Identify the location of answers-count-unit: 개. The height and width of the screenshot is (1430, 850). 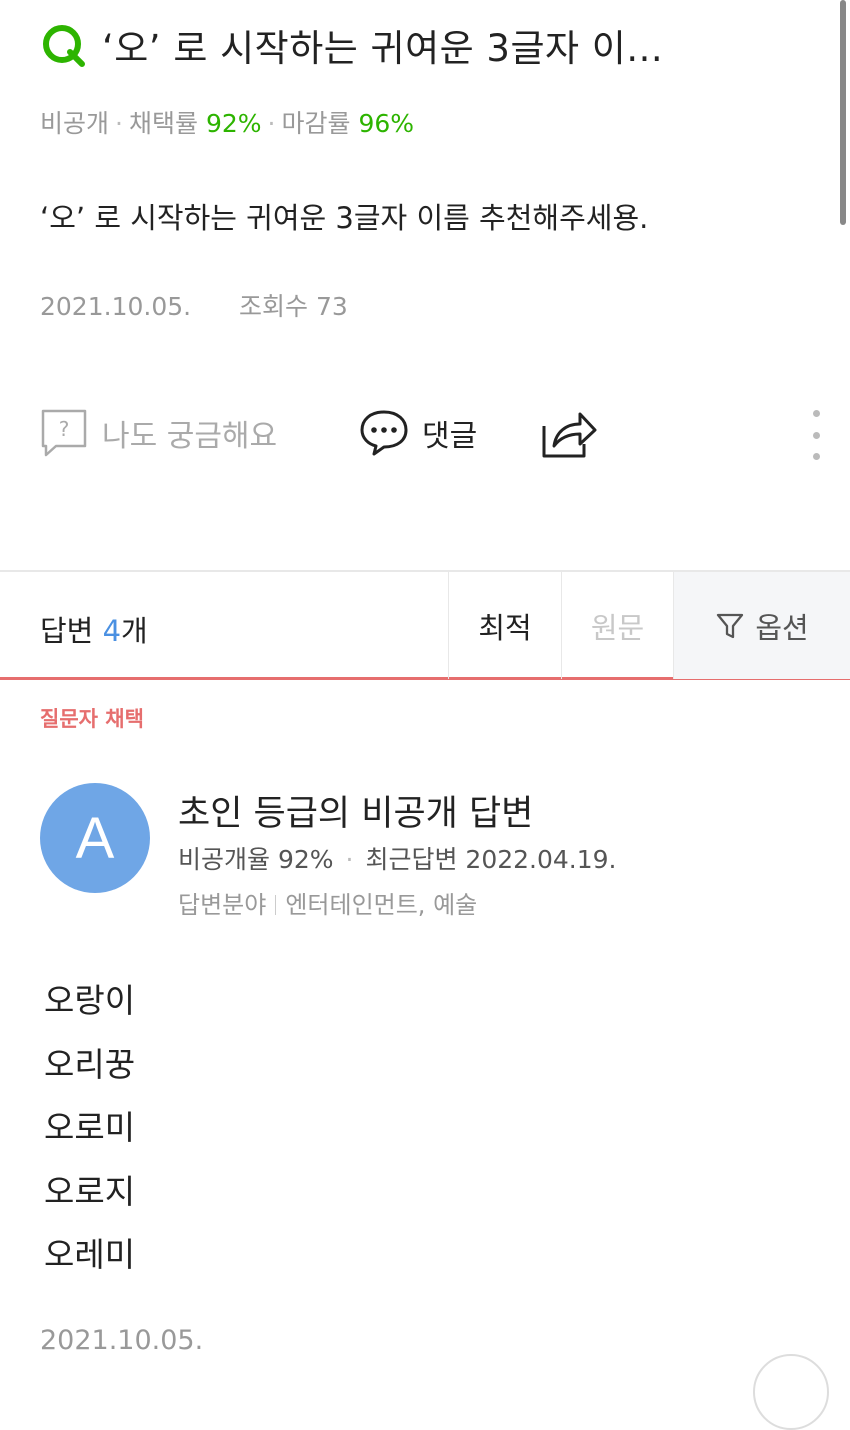
(134, 631).